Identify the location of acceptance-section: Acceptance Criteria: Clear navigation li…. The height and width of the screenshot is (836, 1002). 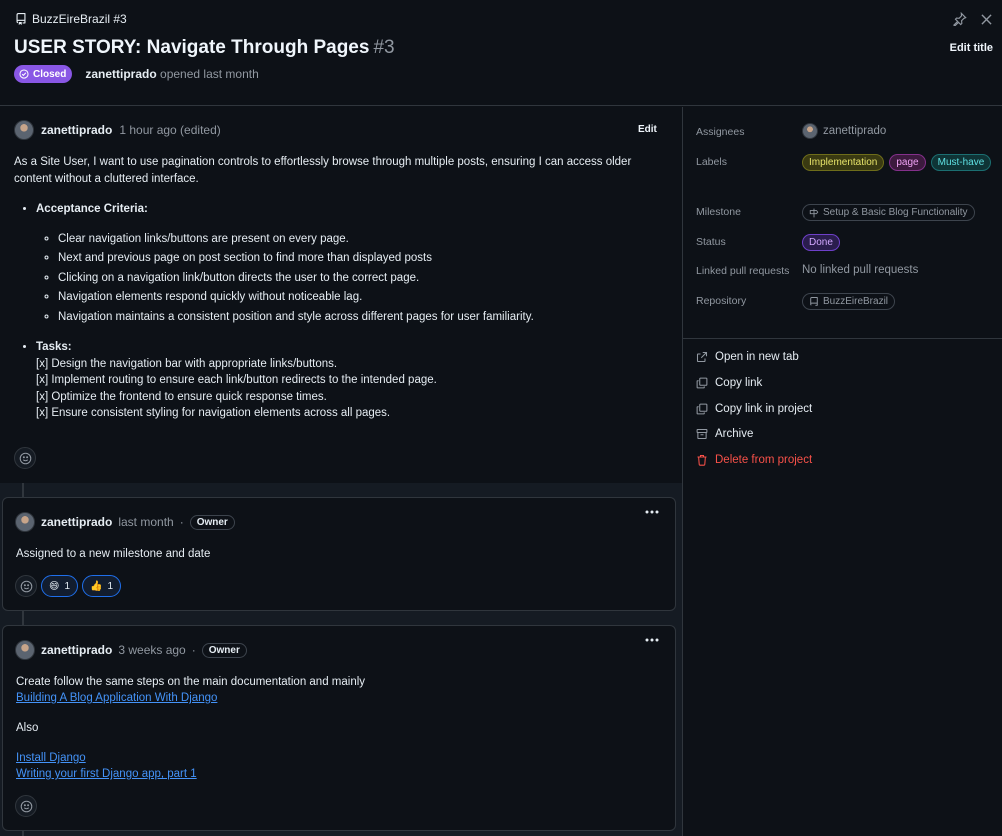
(350, 263).